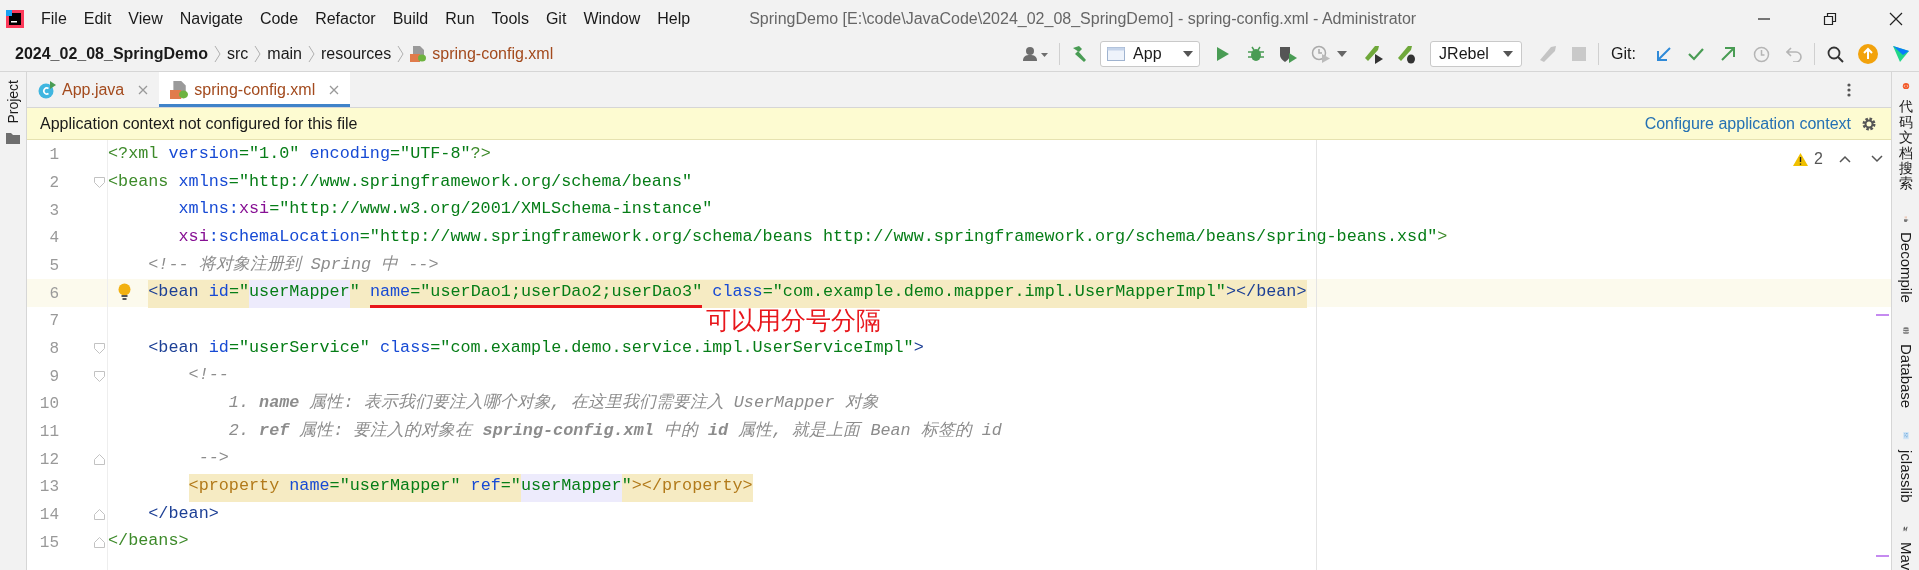  What do you see at coordinates (124, 292) in the screenshot?
I see `lightbulb-icon` at bounding box center [124, 292].